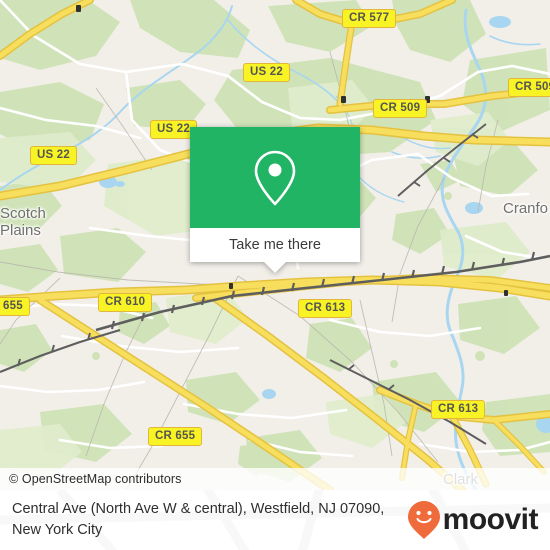  What do you see at coordinates (458, 409) in the screenshot?
I see `road-shield-cr-613-lower: CR 613` at bounding box center [458, 409].